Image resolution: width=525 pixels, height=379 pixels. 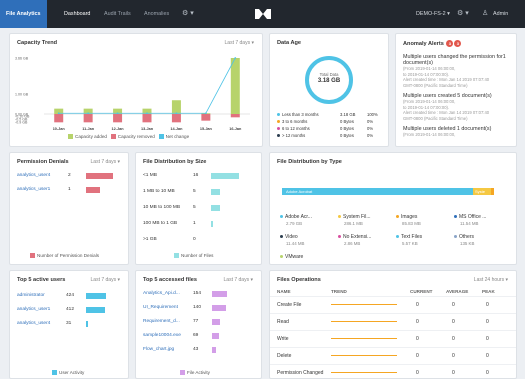 What do you see at coordinates (238, 280) in the screenshot?
I see `files-range-dropdown: Last 7 days ▾` at bounding box center [238, 280].